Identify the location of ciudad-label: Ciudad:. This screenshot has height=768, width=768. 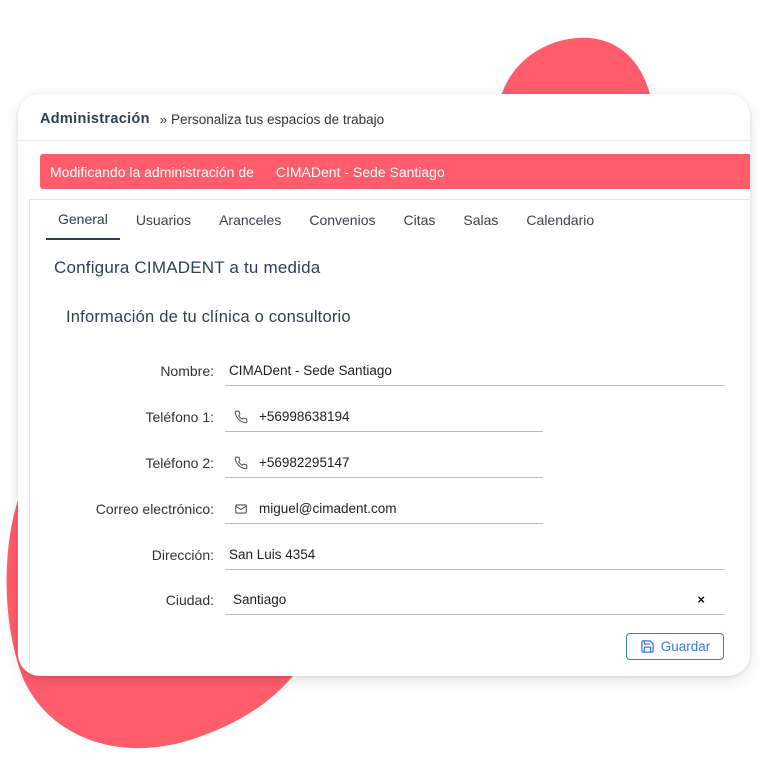
(189, 600).